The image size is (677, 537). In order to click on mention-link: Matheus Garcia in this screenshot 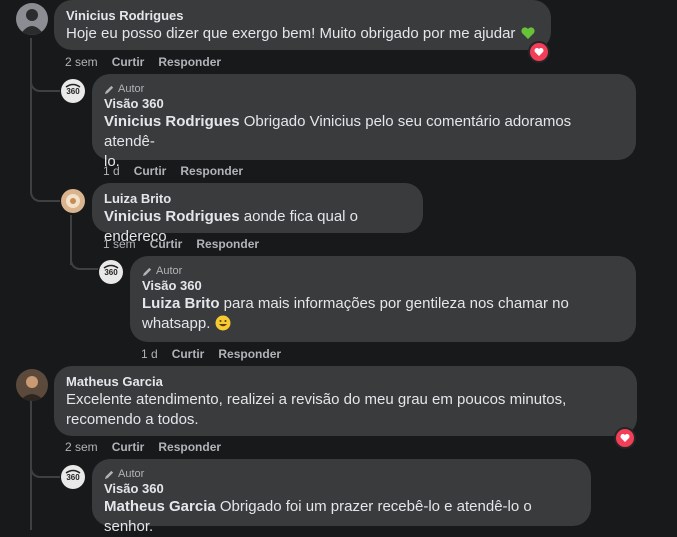, I will do `click(160, 506)`.